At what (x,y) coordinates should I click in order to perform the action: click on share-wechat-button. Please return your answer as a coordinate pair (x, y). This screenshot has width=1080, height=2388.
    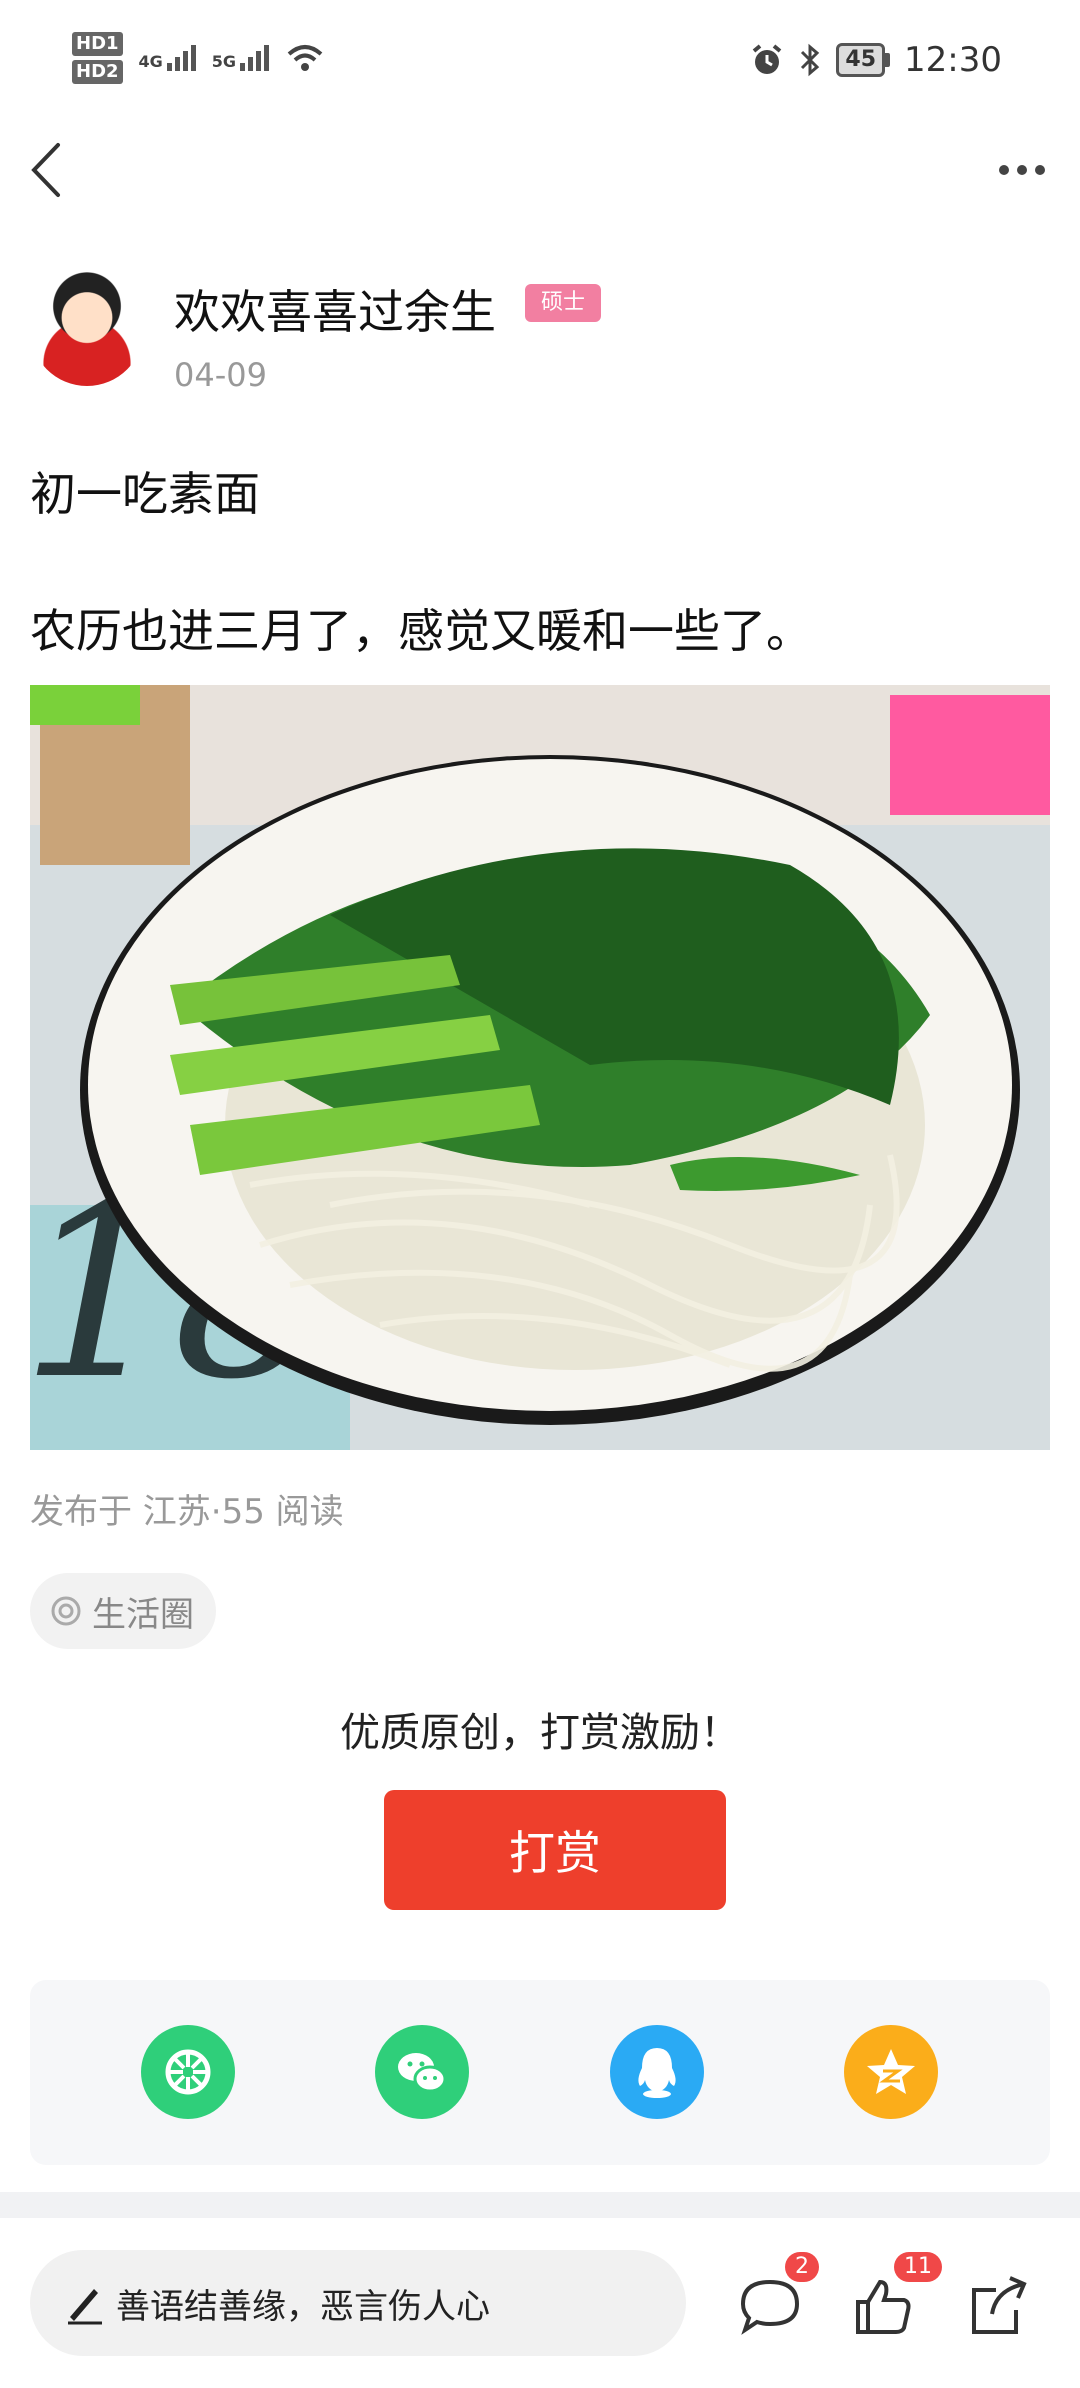
    Looking at the image, I should click on (422, 2072).